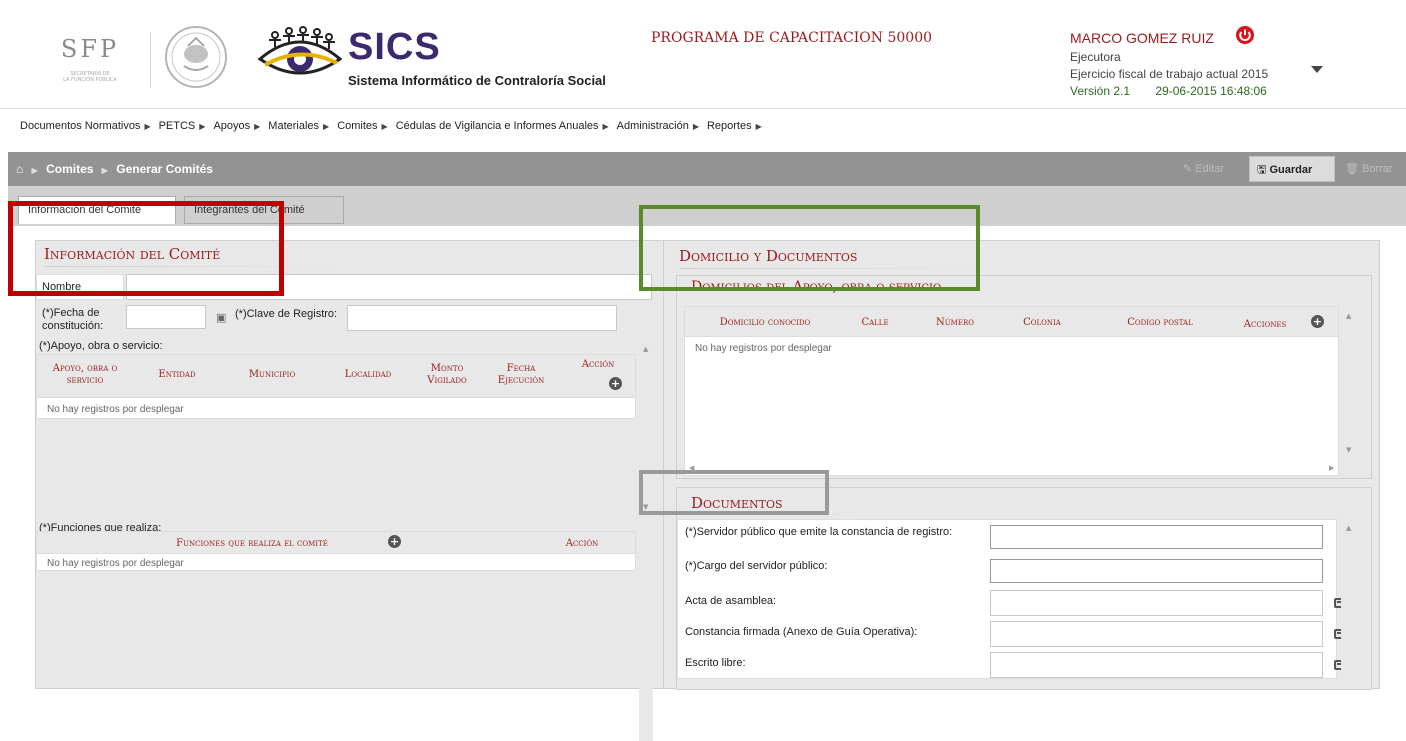  What do you see at coordinates (1348, 599) in the screenshot?
I see `documentos-scrollbar` at bounding box center [1348, 599].